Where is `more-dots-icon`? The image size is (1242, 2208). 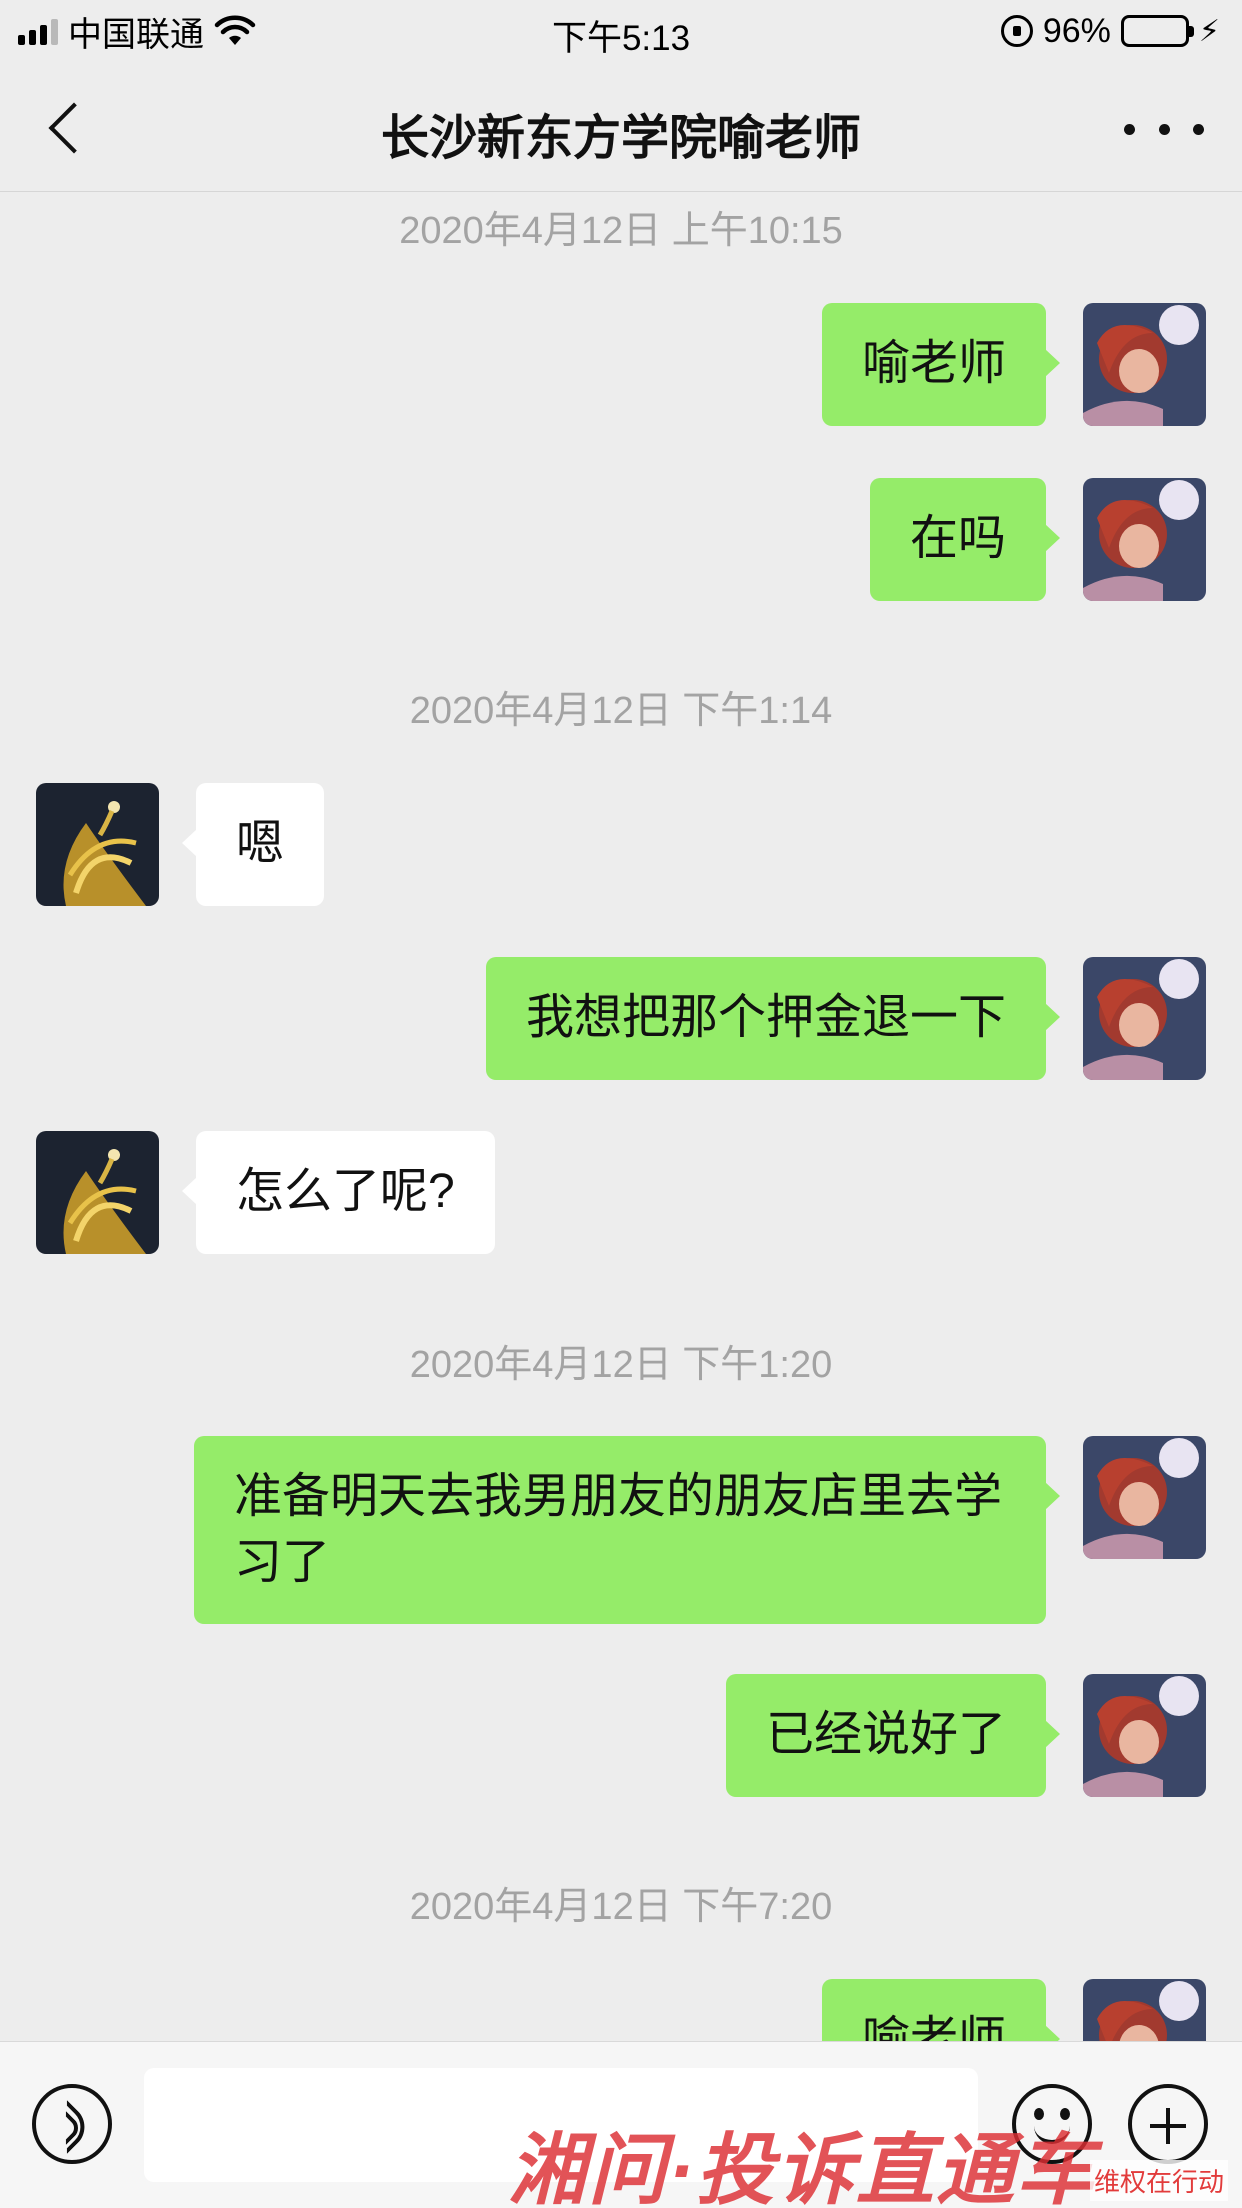
more-dots-icon is located at coordinates (1164, 129).